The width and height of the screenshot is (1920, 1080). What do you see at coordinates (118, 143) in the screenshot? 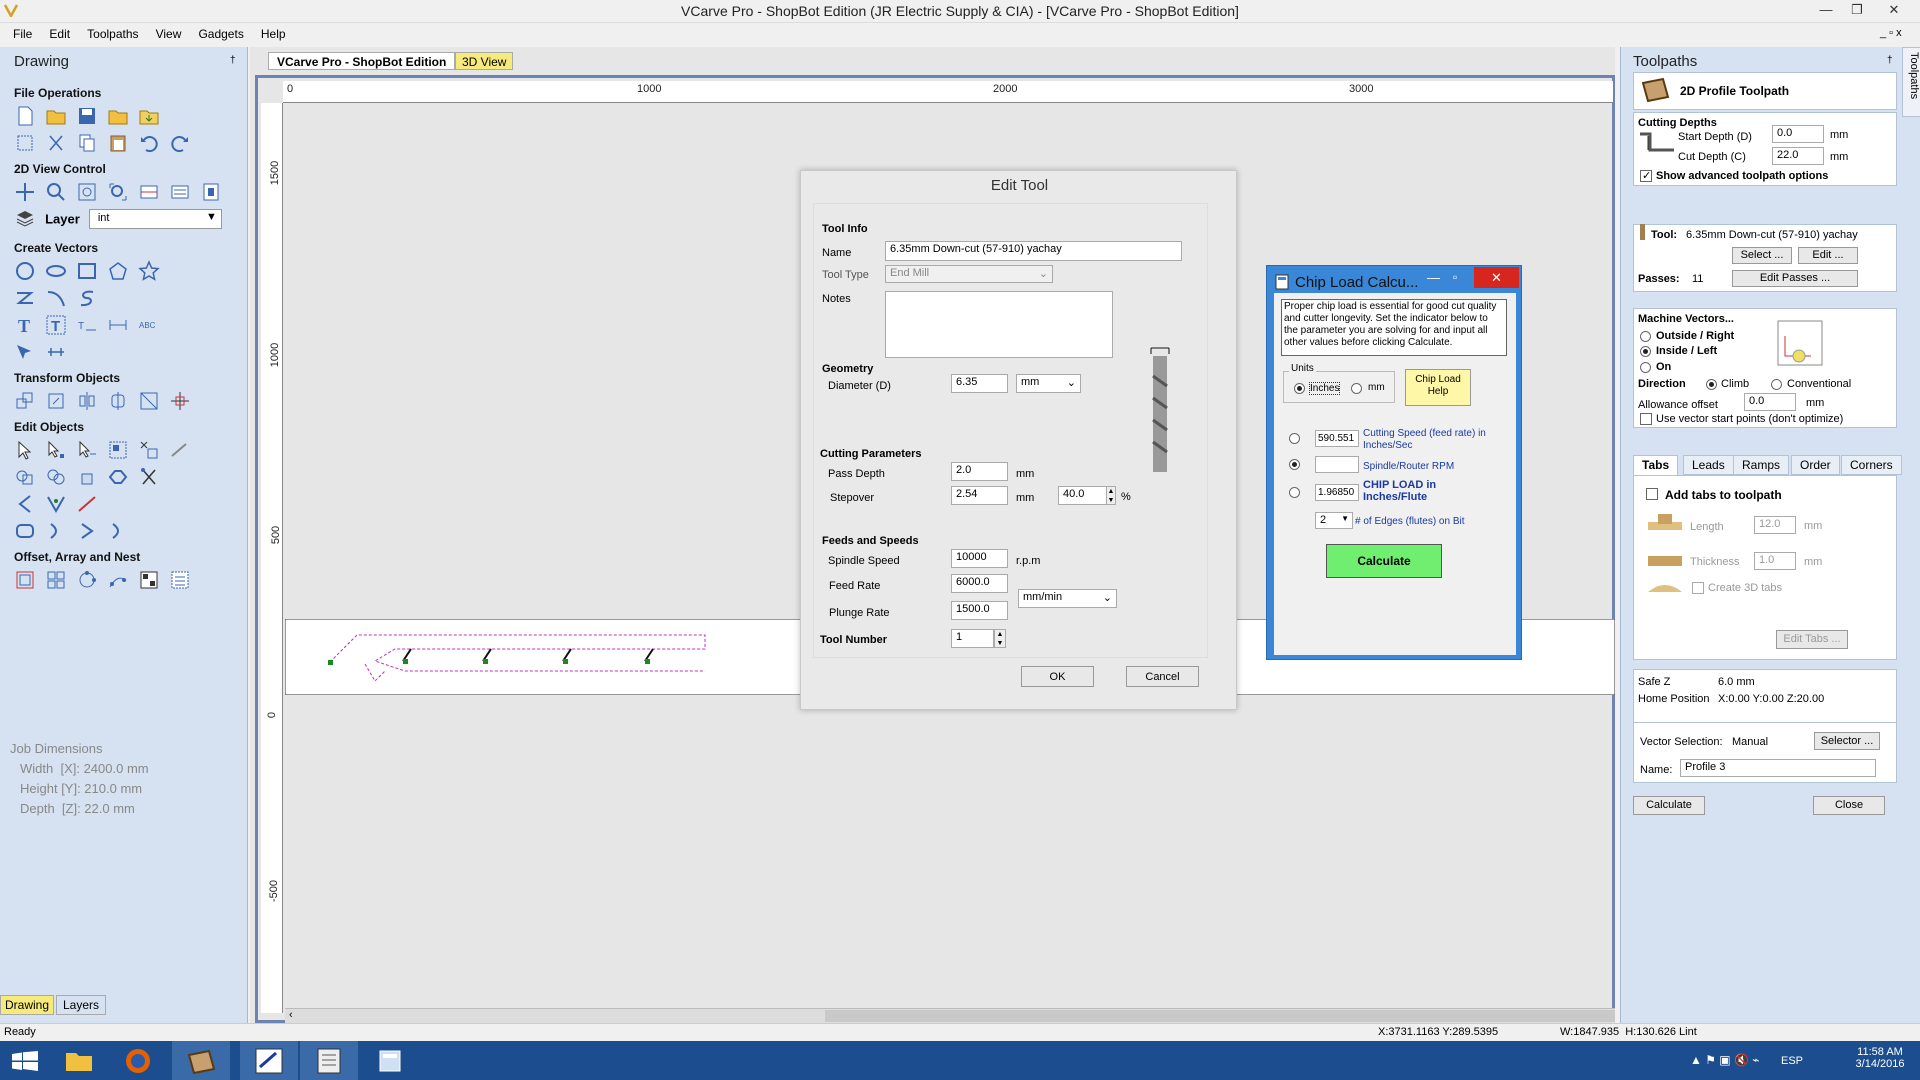
I see `paste-icon` at bounding box center [118, 143].